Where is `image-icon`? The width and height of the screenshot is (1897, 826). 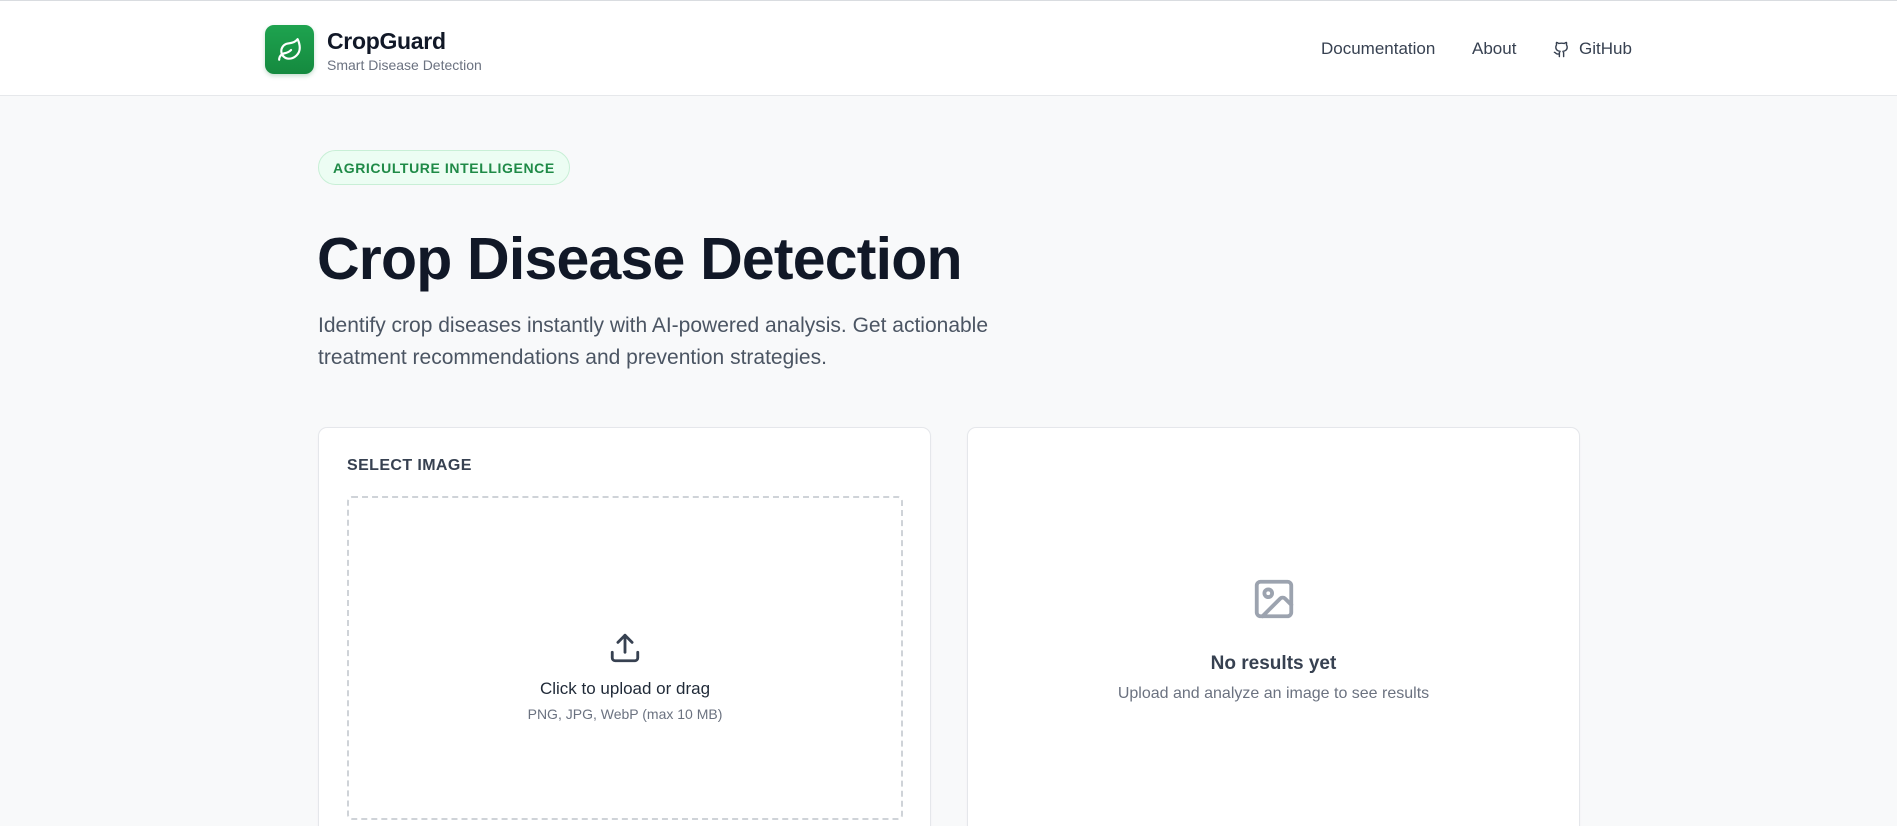 image-icon is located at coordinates (1274, 601).